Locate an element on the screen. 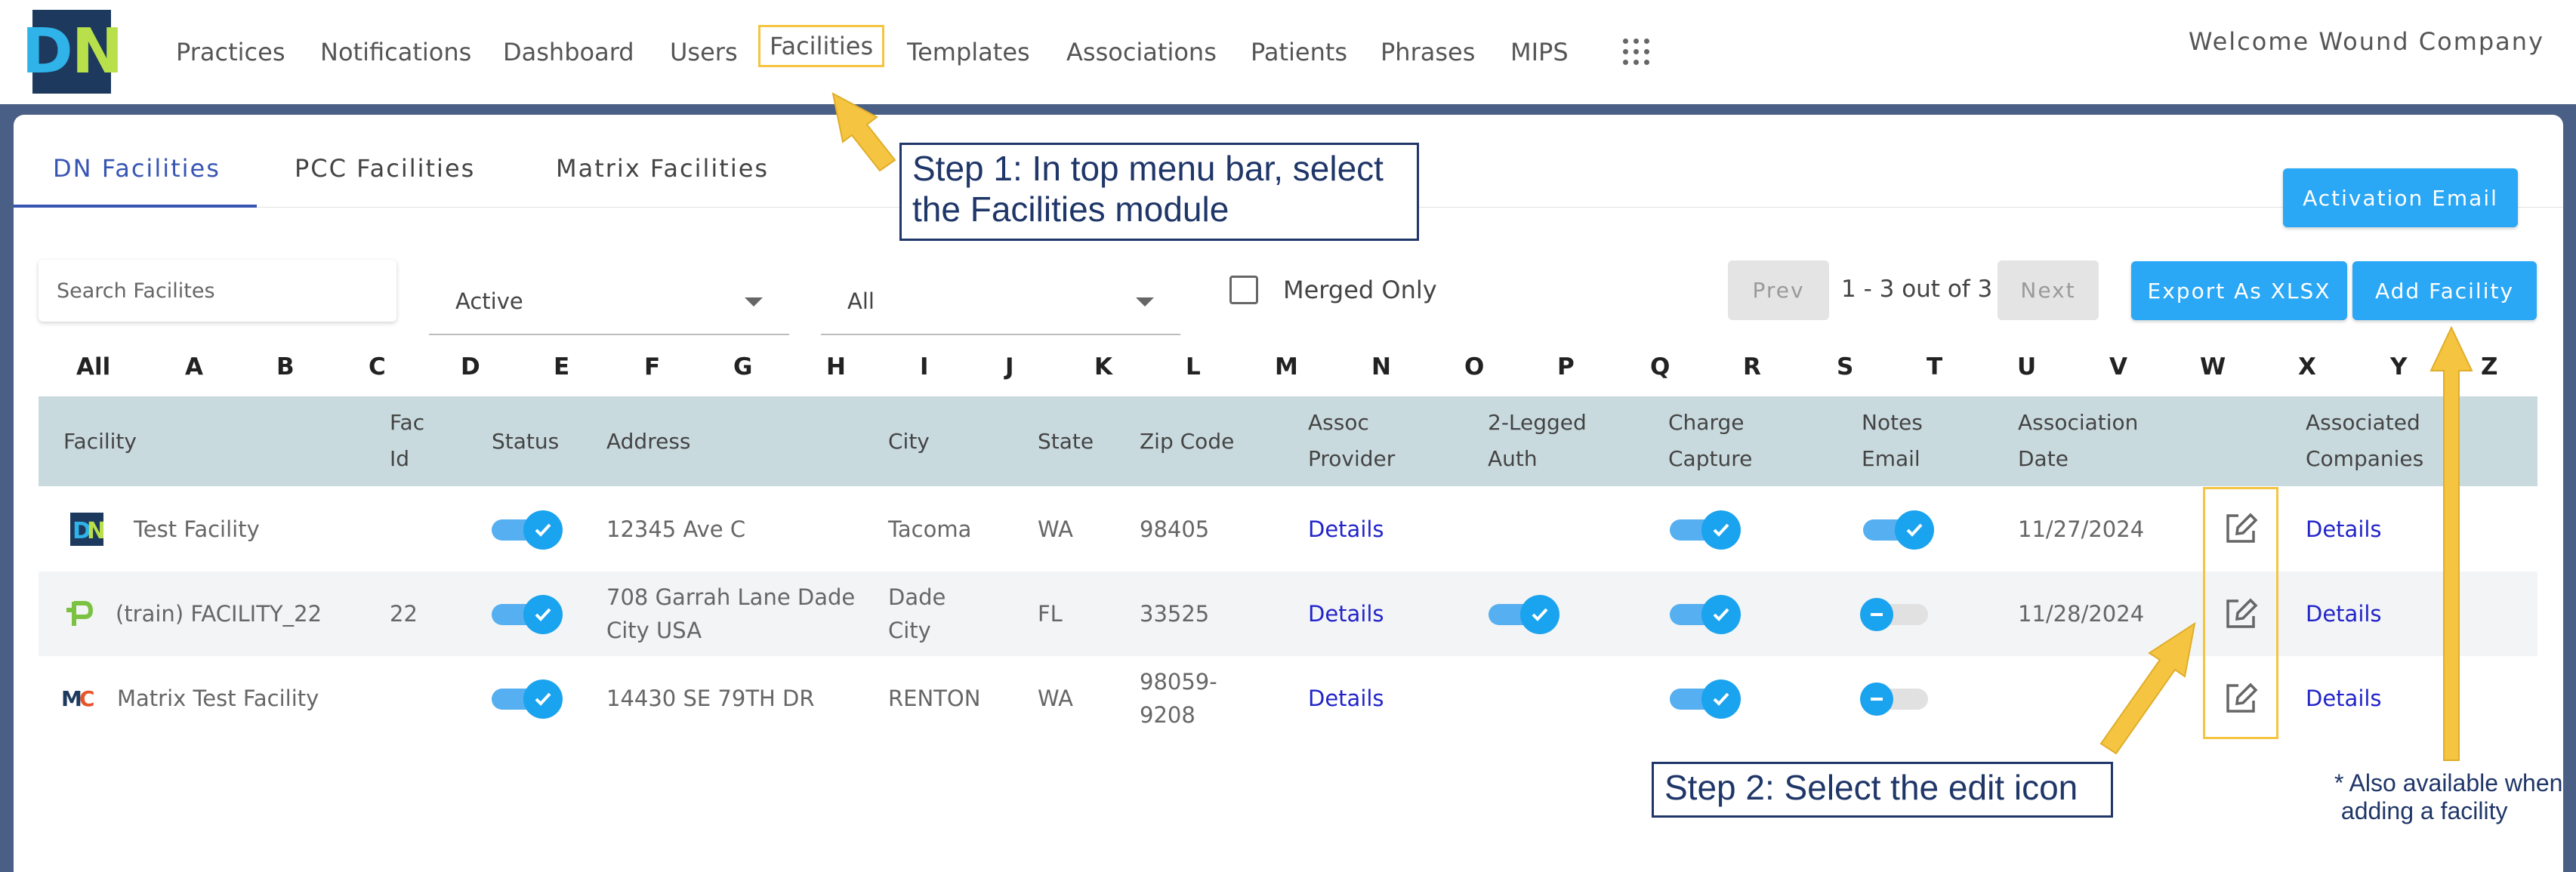 This screenshot has width=2576, height=872. svg-text: N is located at coordinates (95, 531).